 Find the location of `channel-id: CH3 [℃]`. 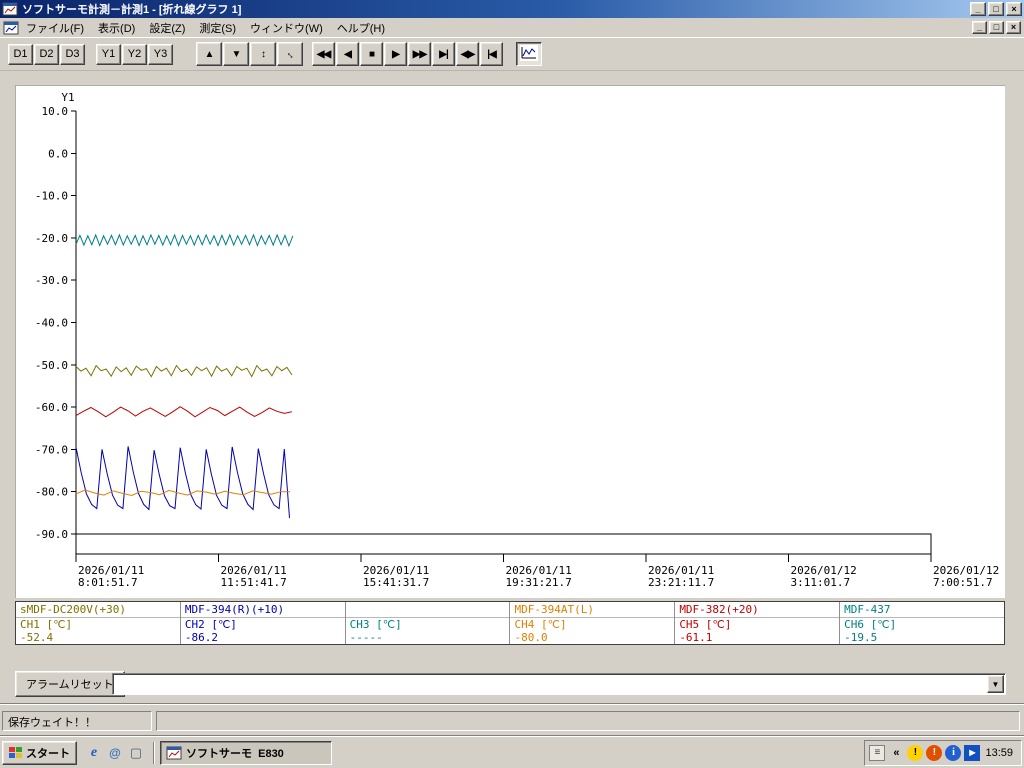

channel-id: CH3 [℃] is located at coordinates (375, 624).